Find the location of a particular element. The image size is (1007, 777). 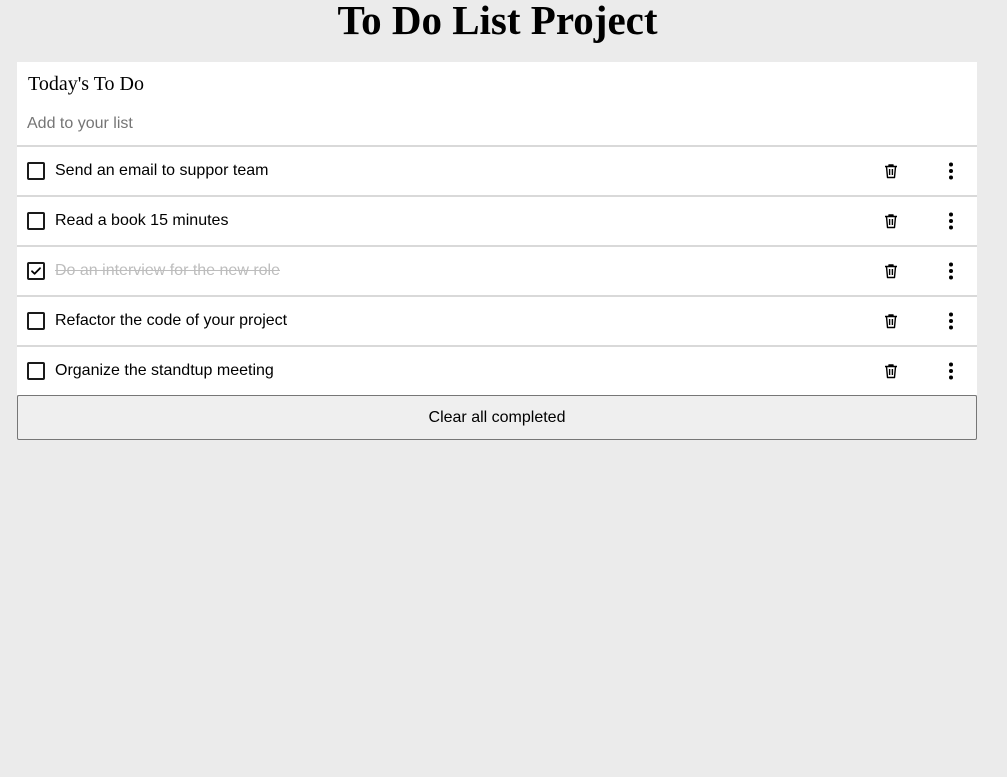

card-header: Today's To Do is located at coordinates (497, 104).